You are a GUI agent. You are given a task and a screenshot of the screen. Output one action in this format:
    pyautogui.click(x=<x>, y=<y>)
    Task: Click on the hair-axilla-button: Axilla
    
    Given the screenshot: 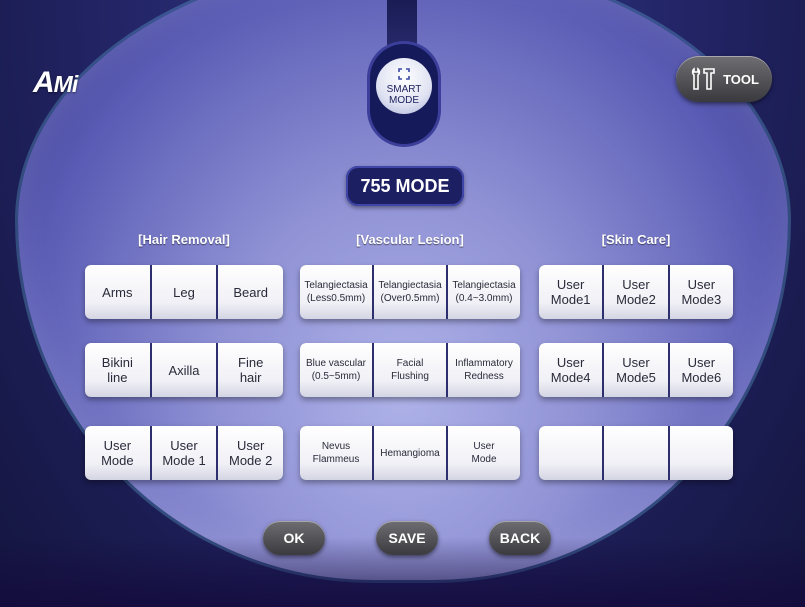 What is the action you would take?
    pyautogui.click(x=184, y=370)
    